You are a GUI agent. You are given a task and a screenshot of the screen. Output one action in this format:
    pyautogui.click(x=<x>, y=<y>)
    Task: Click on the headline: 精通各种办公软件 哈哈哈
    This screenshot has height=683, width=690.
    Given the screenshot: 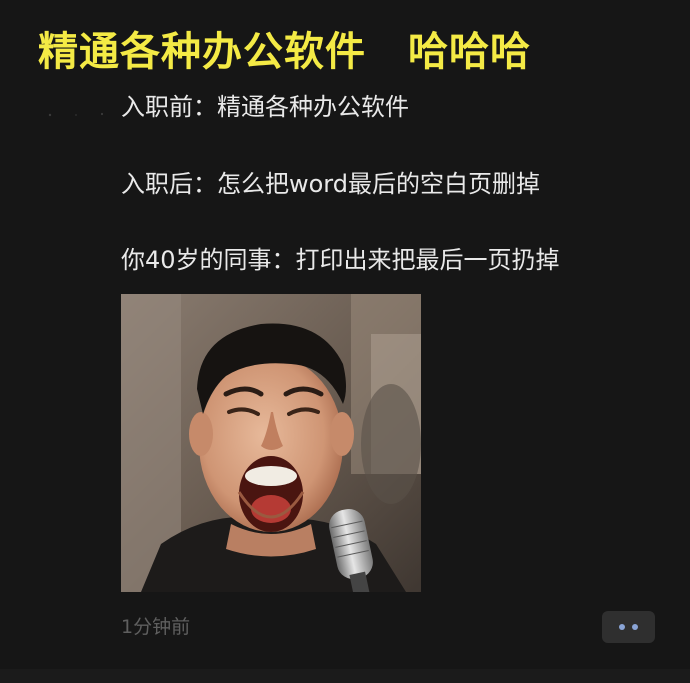 What is the action you would take?
    pyautogui.click(x=284, y=48)
    